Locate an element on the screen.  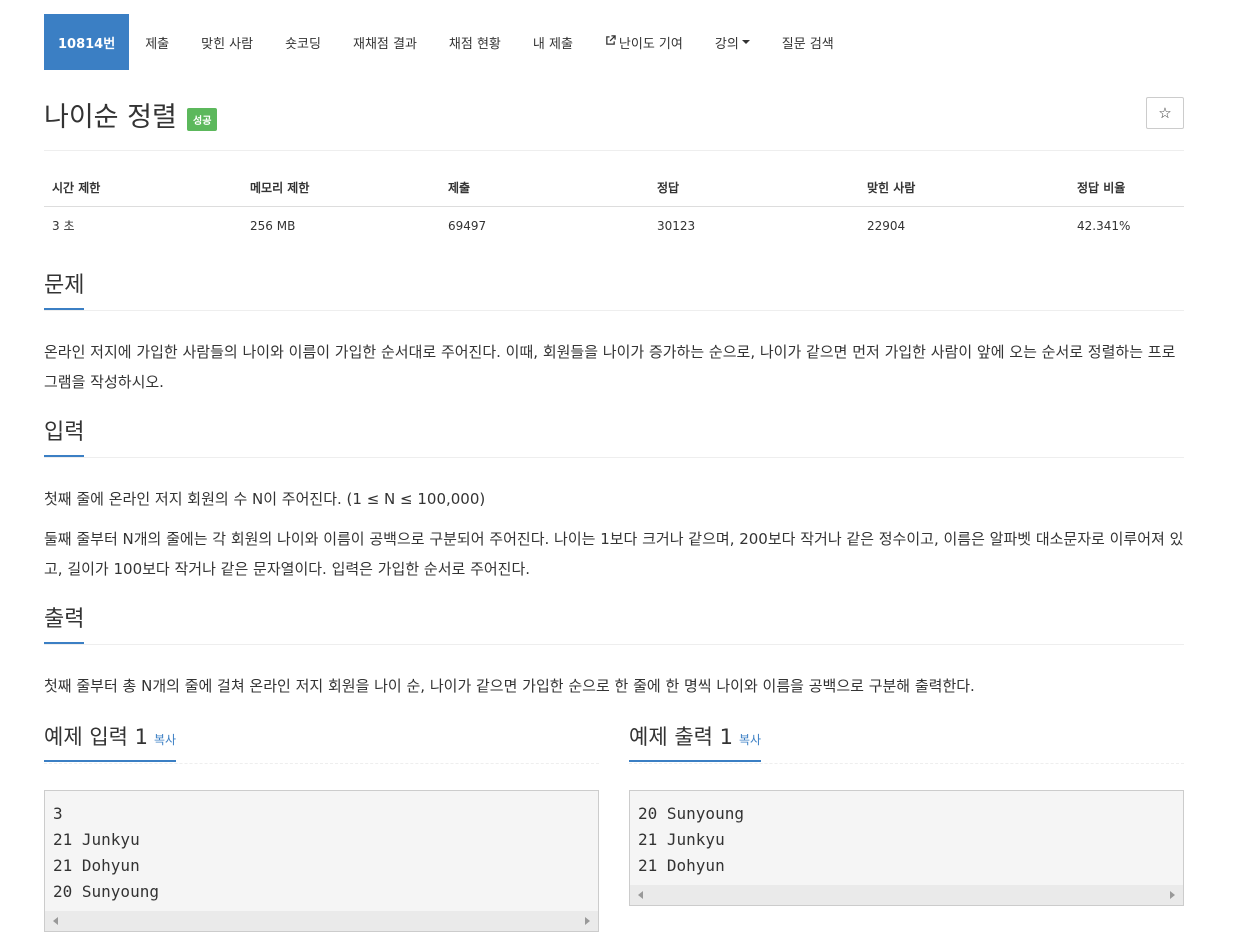
star-icon: ☆ is located at coordinates (1165, 113).